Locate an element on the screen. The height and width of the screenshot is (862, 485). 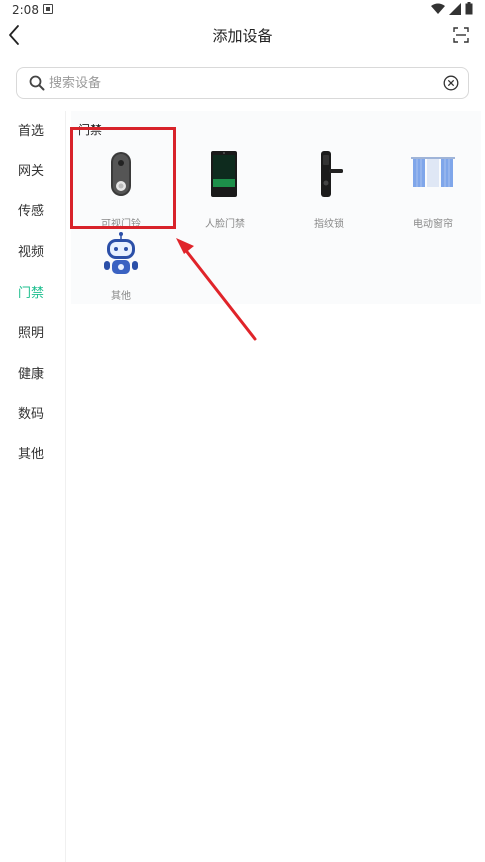
device-face-access: 人脸门禁 is located at coordinates (225, 191).